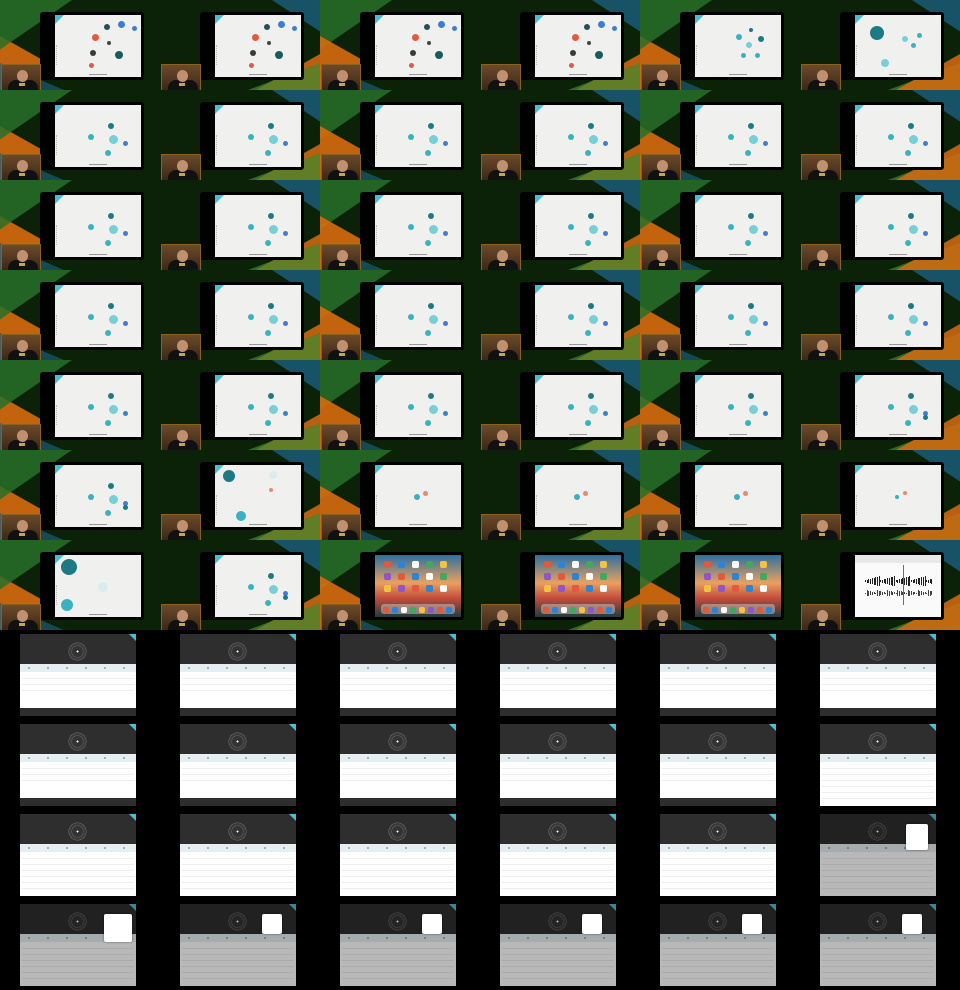 Image resolution: width=960 pixels, height=990 pixels. I want to click on popup-menu, so click(752, 924).